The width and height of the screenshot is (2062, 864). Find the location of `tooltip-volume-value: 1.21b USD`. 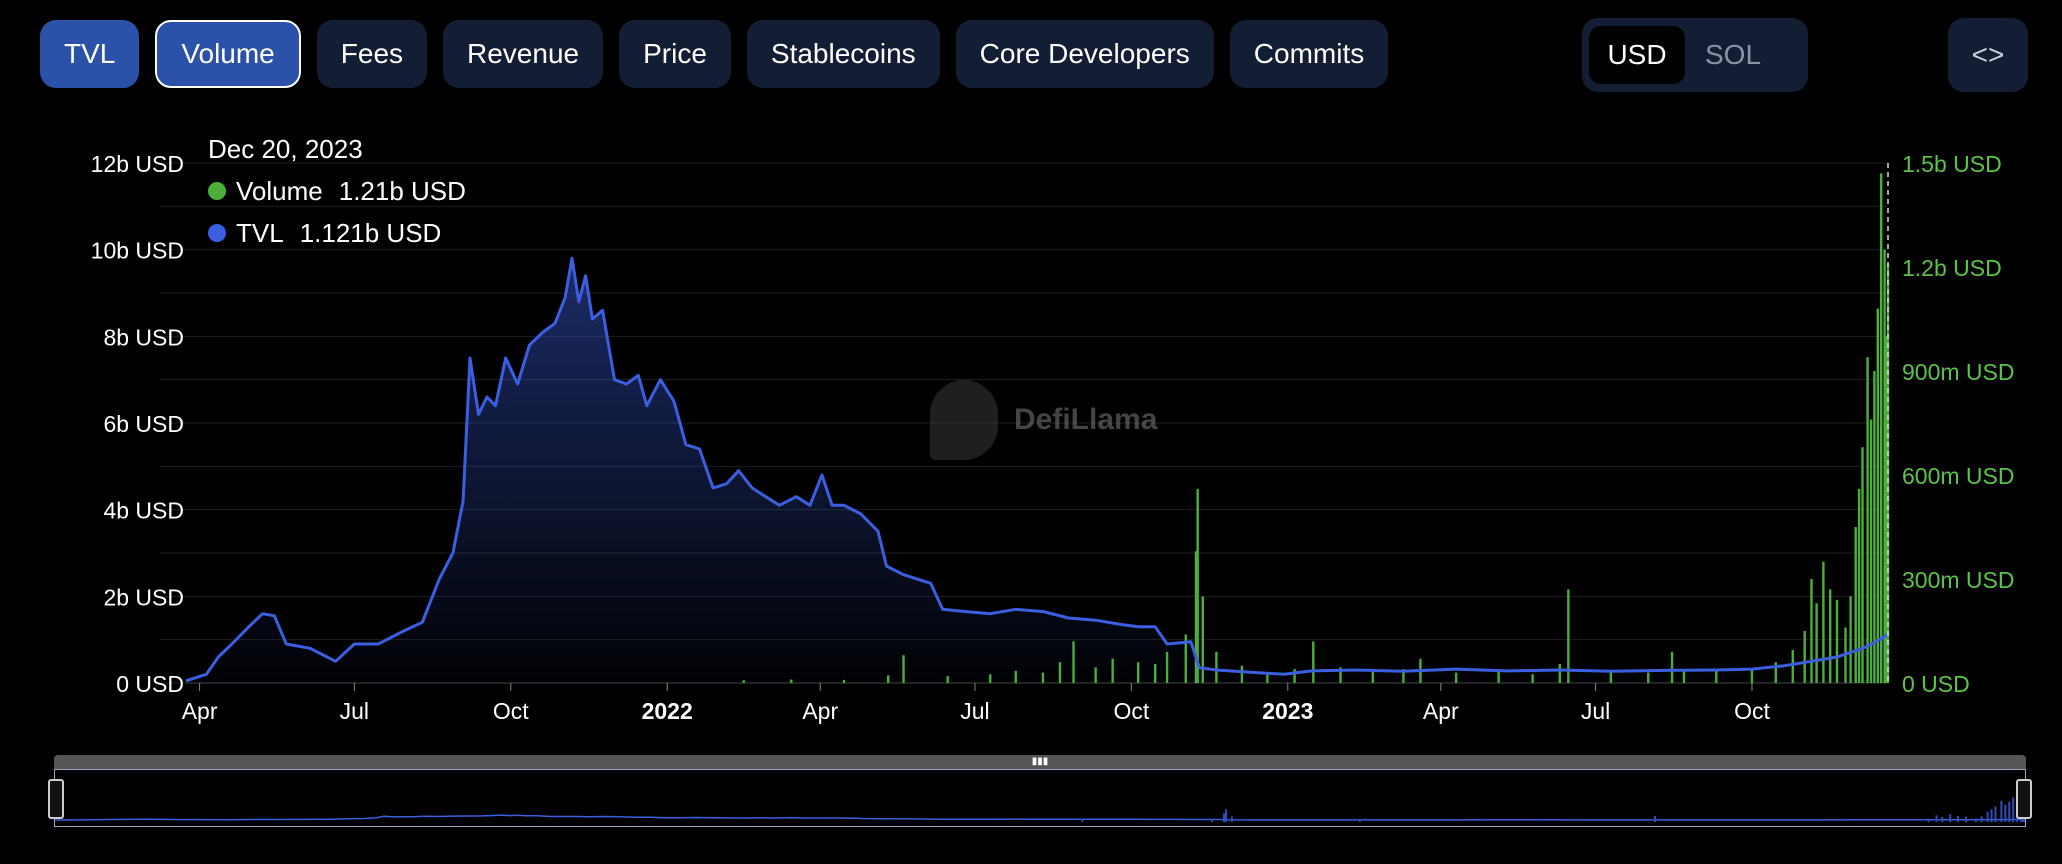

tooltip-volume-value: 1.21b USD is located at coordinates (402, 191).